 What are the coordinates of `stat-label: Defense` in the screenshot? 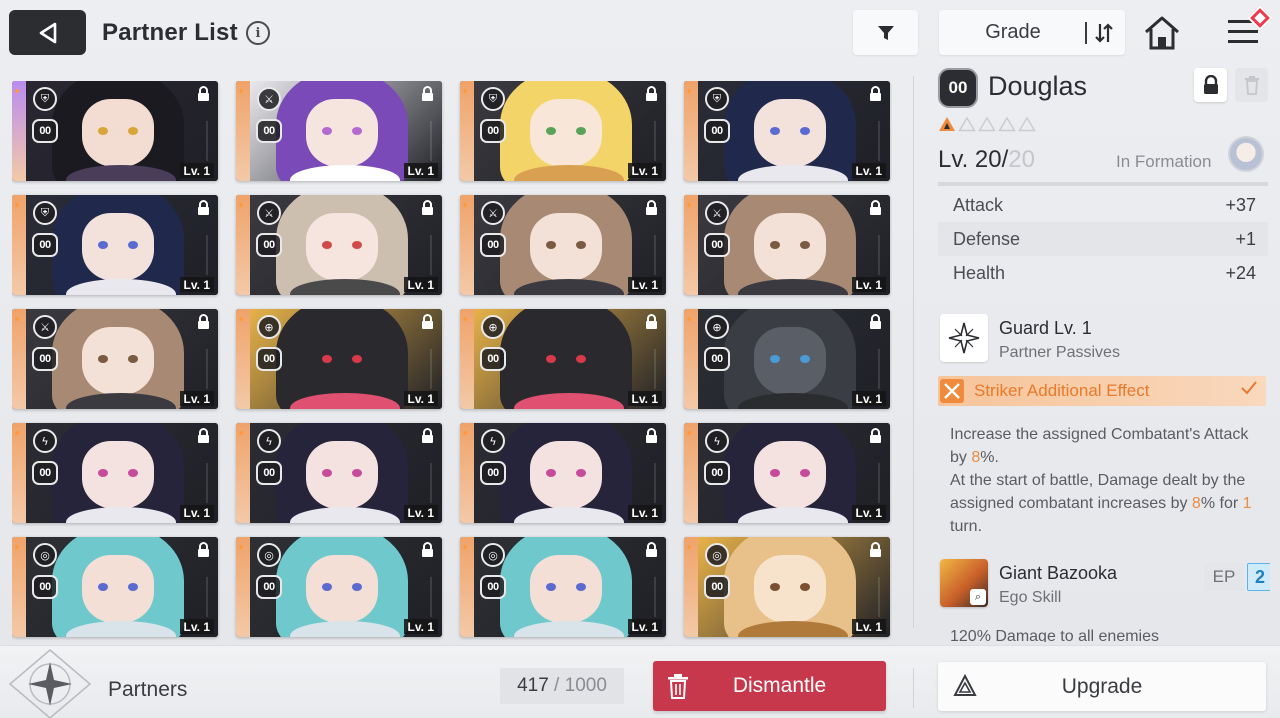 It's located at (987, 238).